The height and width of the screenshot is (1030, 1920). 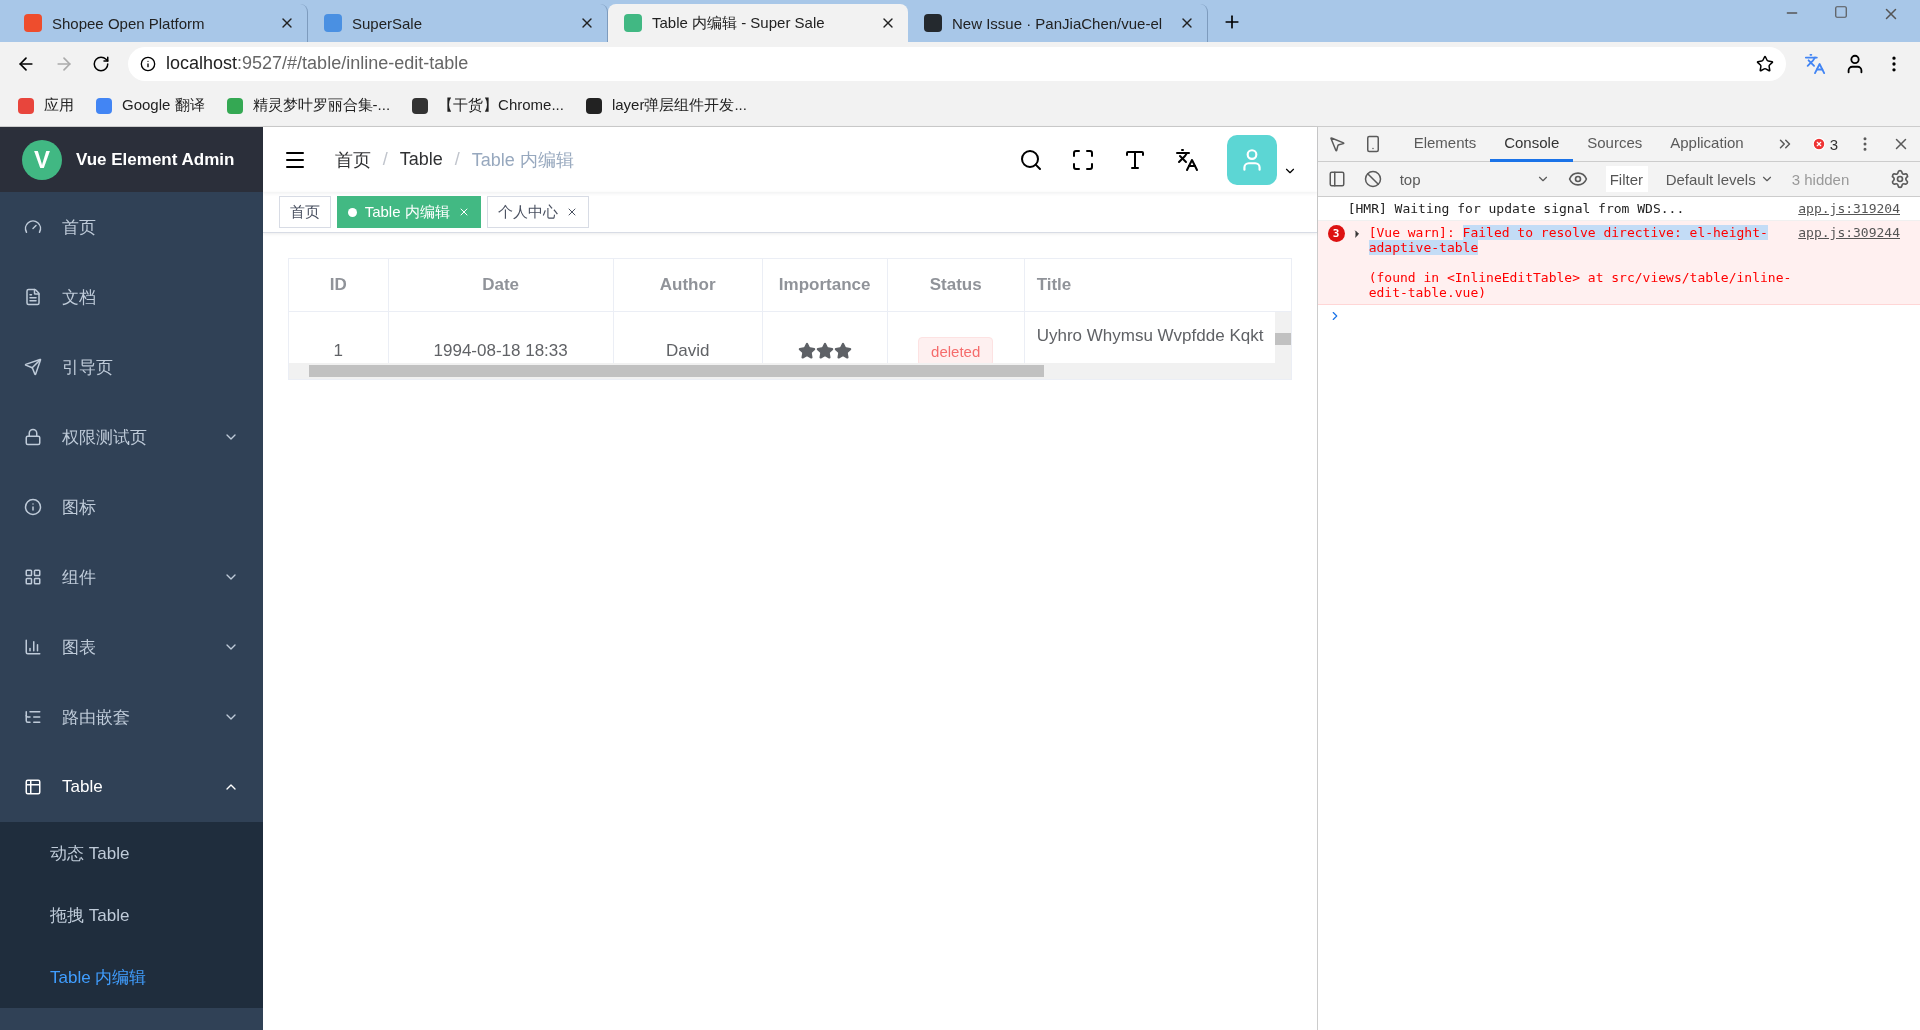 What do you see at coordinates (131, 717) in the screenshot?
I see `sidebar-item: 路由嵌套` at bounding box center [131, 717].